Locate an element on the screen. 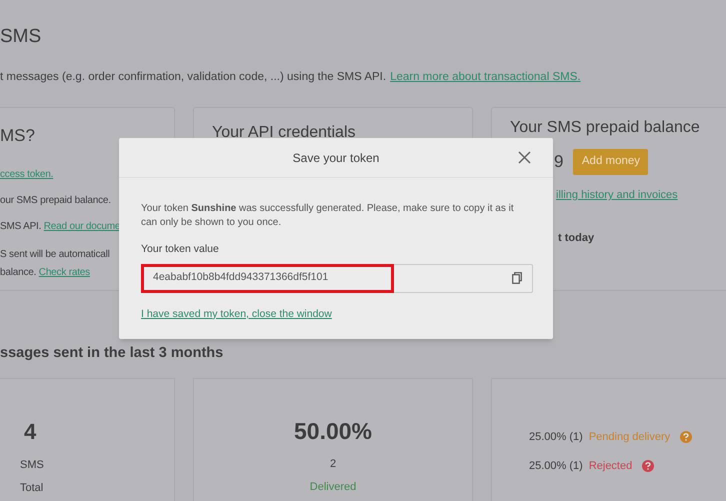 This screenshot has height=501, width=726. add-money-button: Add money is located at coordinates (610, 162).